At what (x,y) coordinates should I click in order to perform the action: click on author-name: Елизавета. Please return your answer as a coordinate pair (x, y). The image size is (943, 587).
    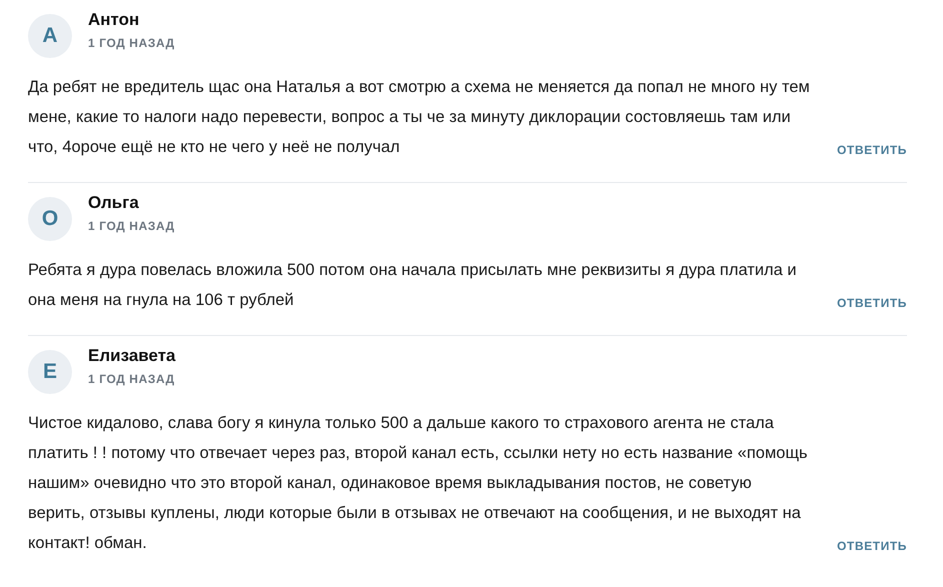
    Looking at the image, I should click on (132, 356).